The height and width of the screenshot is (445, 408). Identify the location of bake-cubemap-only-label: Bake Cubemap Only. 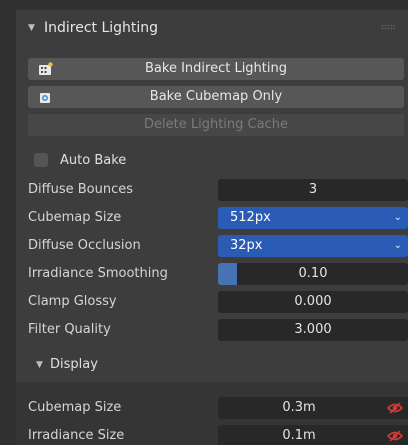
(216, 96).